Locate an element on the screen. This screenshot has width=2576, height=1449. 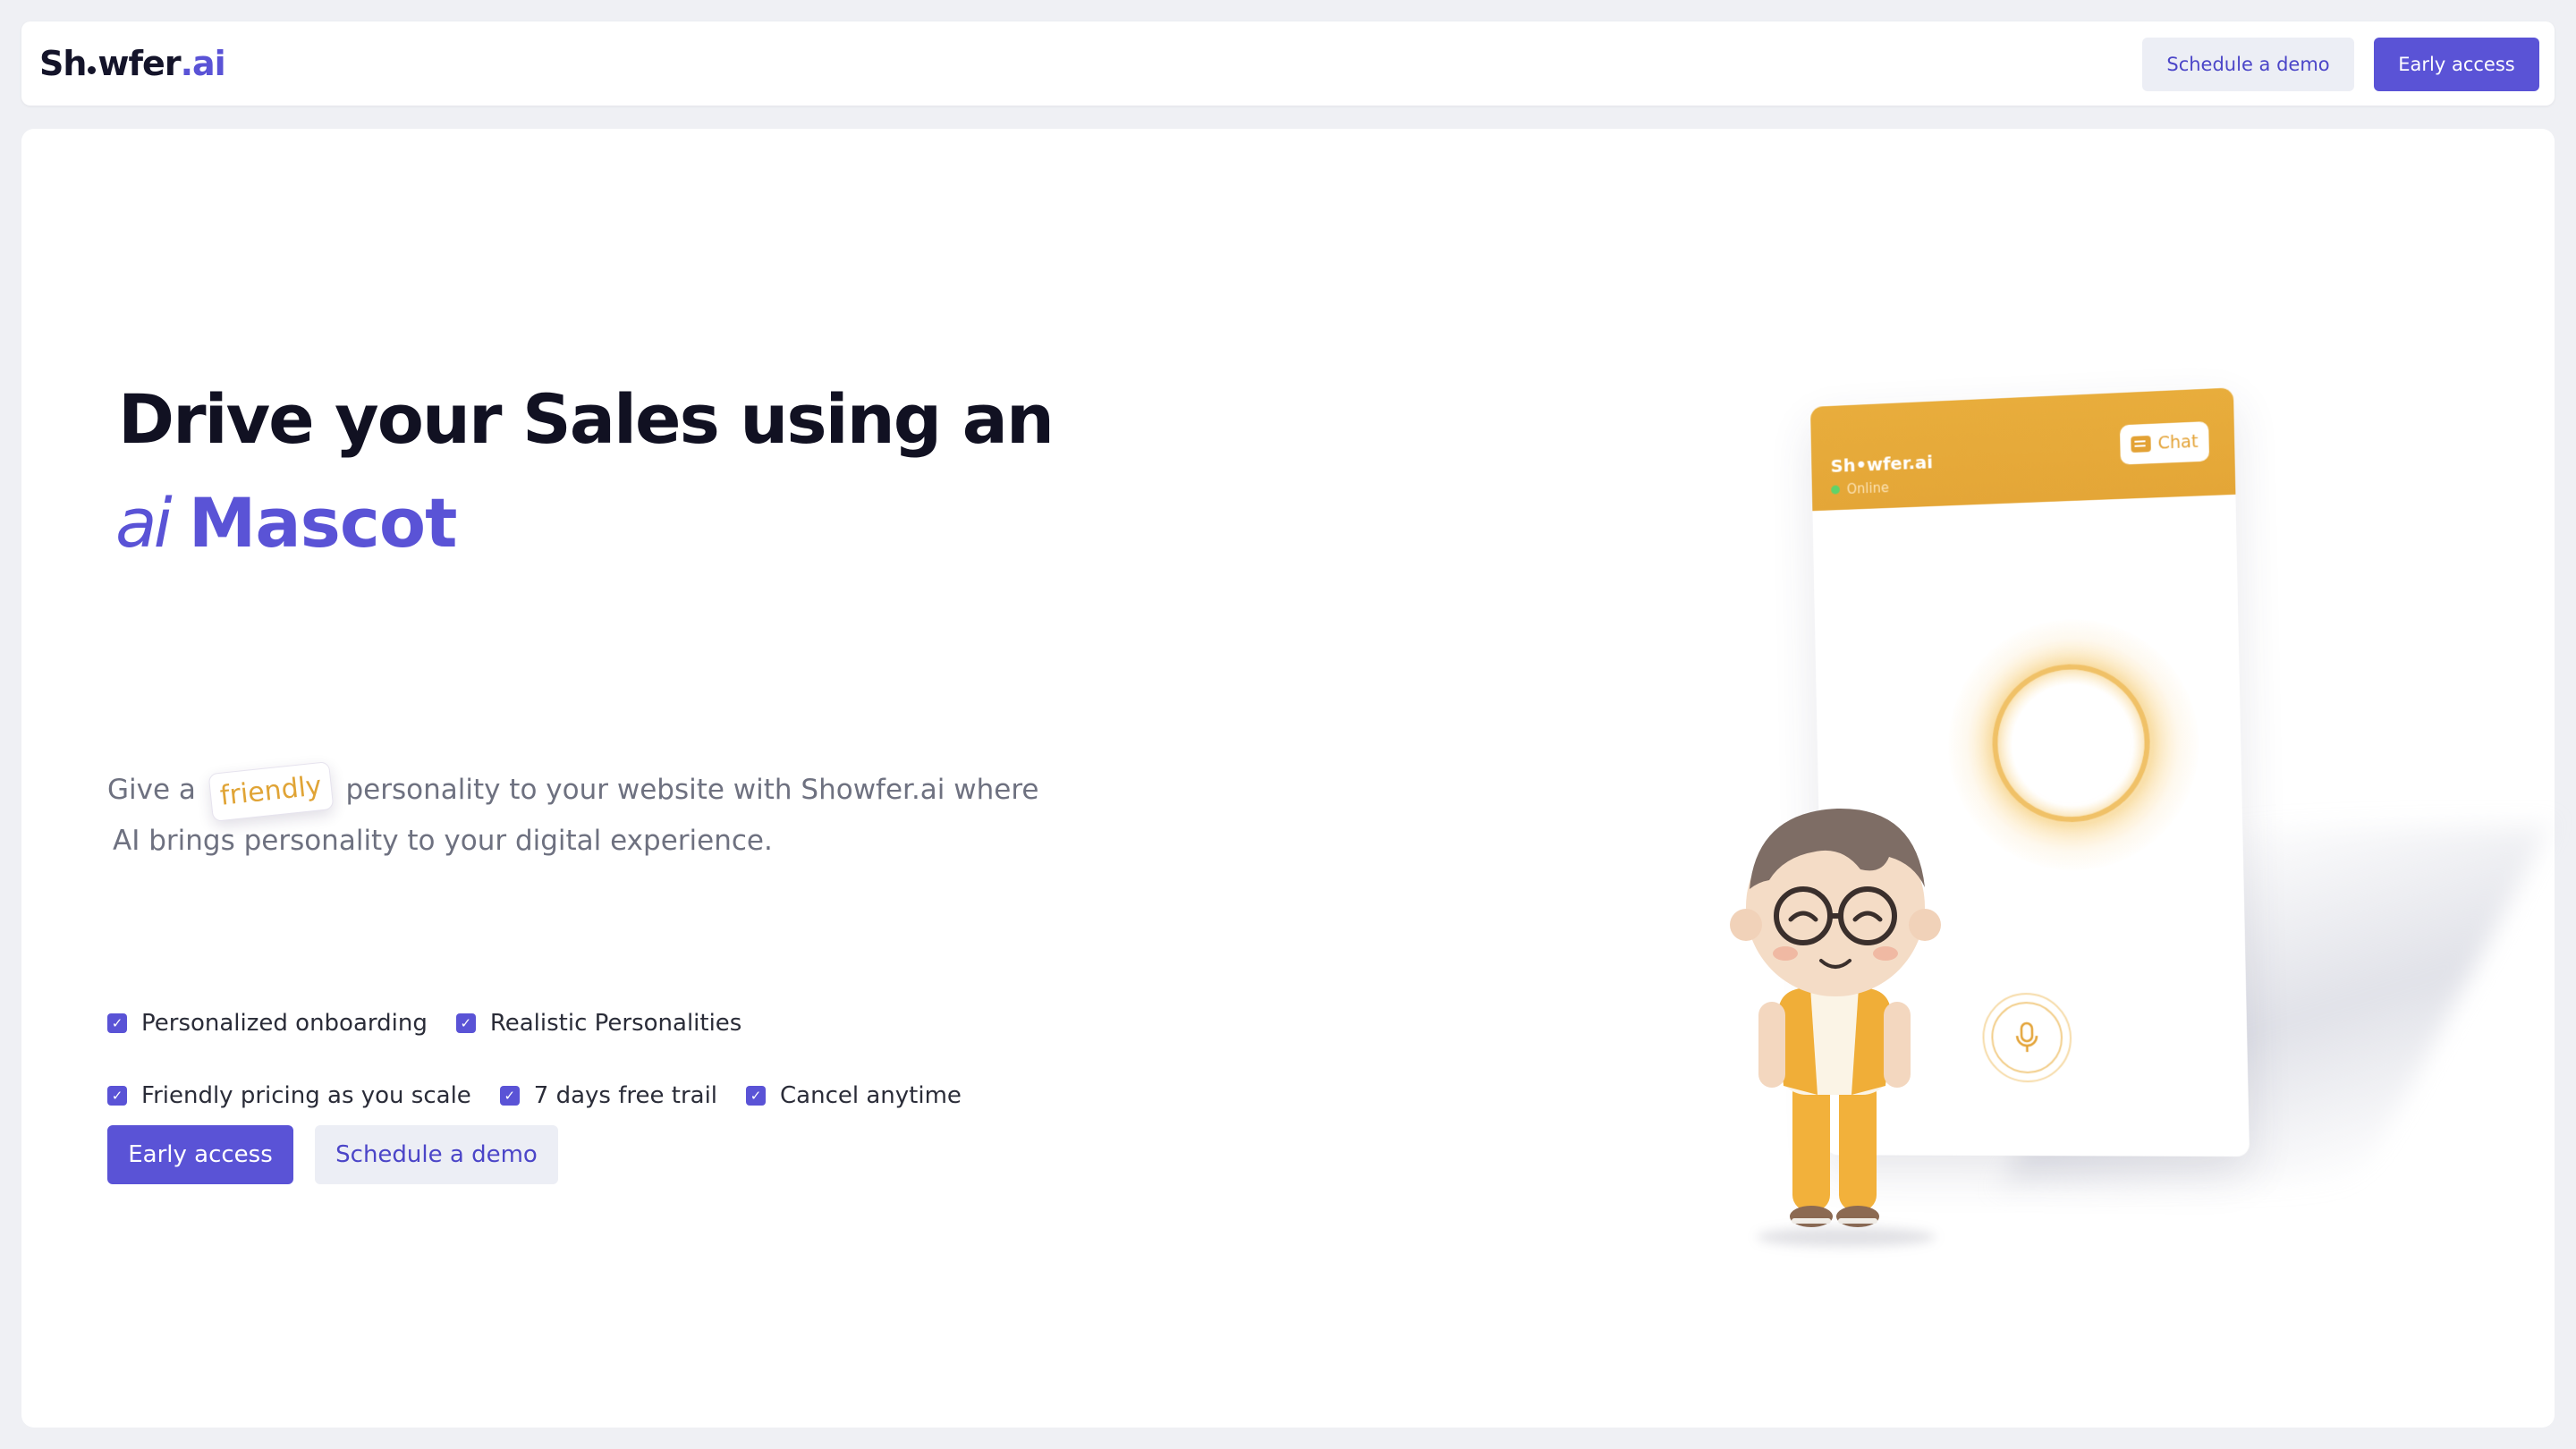
widget-status: Online is located at coordinates (1860, 488).